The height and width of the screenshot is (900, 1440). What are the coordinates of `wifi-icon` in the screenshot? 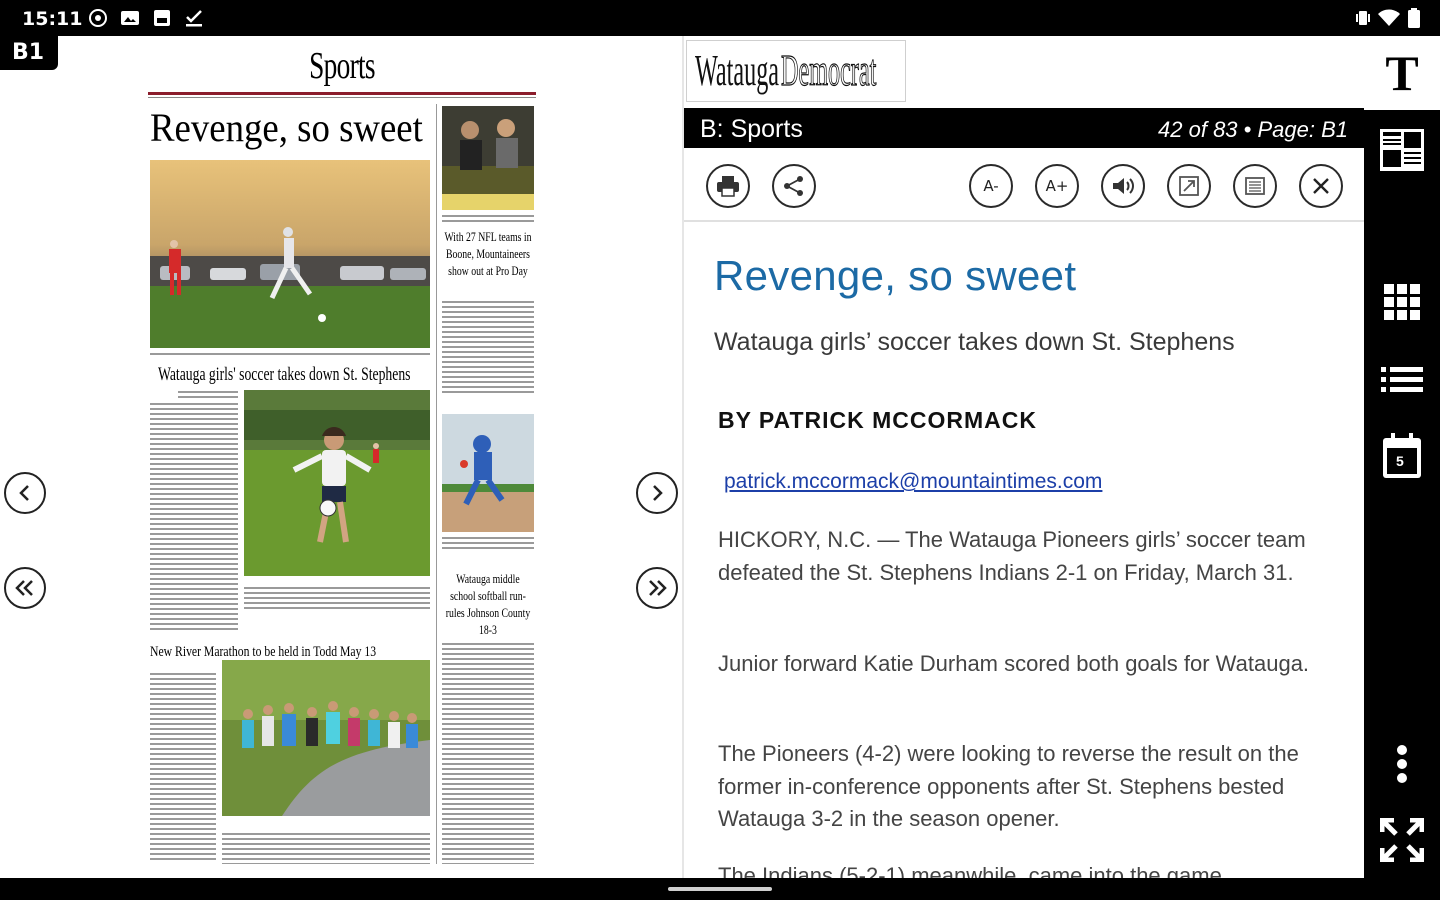 It's located at (1389, 20).